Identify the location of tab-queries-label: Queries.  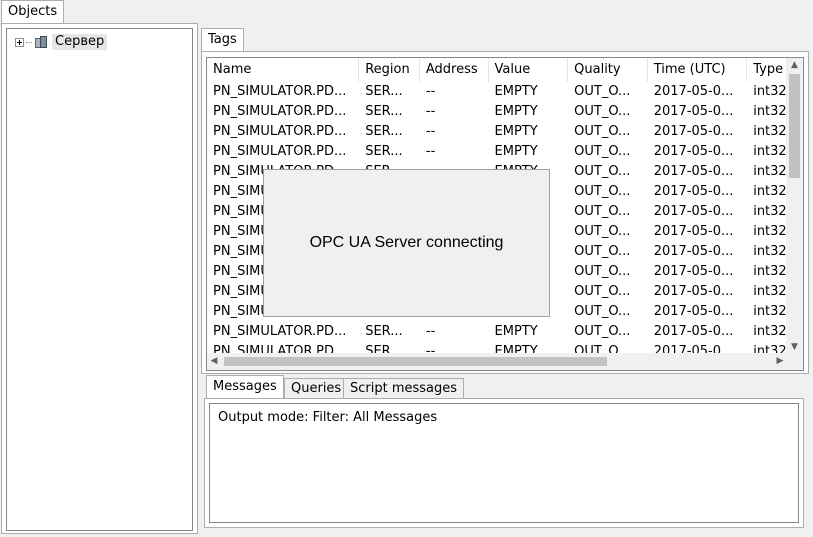
(316, 388).